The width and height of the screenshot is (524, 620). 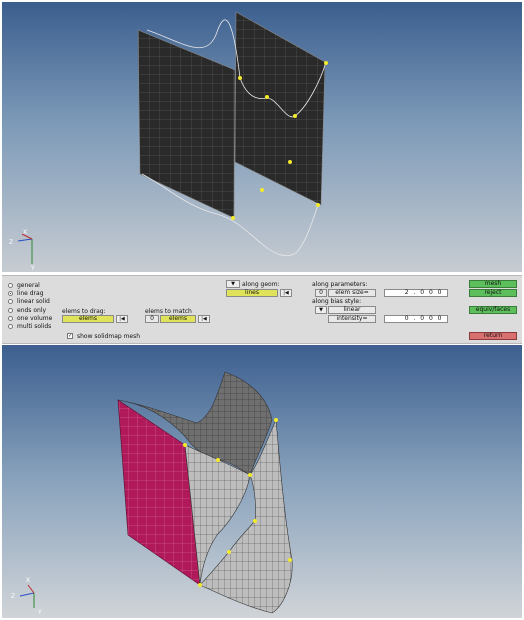 What do you see at coordinates (109, 336) in the screenshot?
I see `show-solidmap-mesh-label: show solidmap mesh` at bounding box center [109, 336].